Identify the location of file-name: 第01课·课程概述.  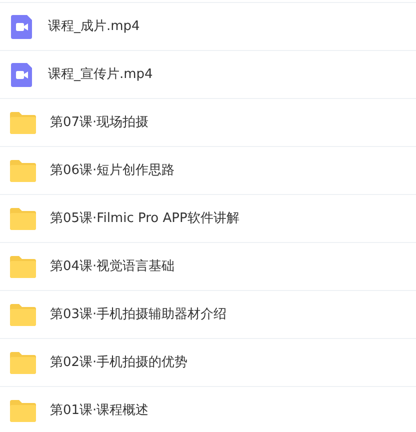
(99, 410).